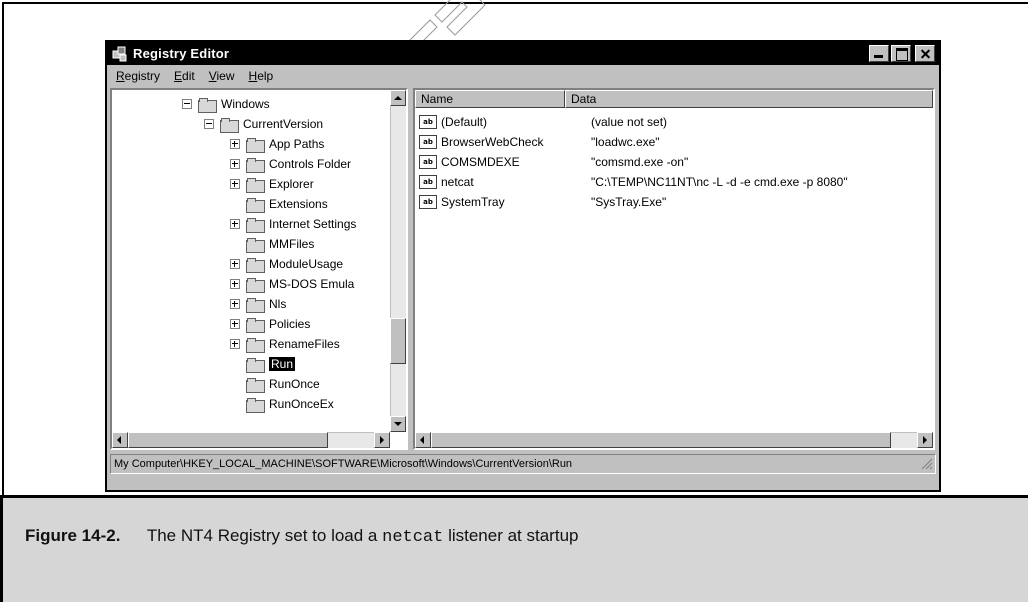  I want to click on column-header-data: Data, so click(749, 99).